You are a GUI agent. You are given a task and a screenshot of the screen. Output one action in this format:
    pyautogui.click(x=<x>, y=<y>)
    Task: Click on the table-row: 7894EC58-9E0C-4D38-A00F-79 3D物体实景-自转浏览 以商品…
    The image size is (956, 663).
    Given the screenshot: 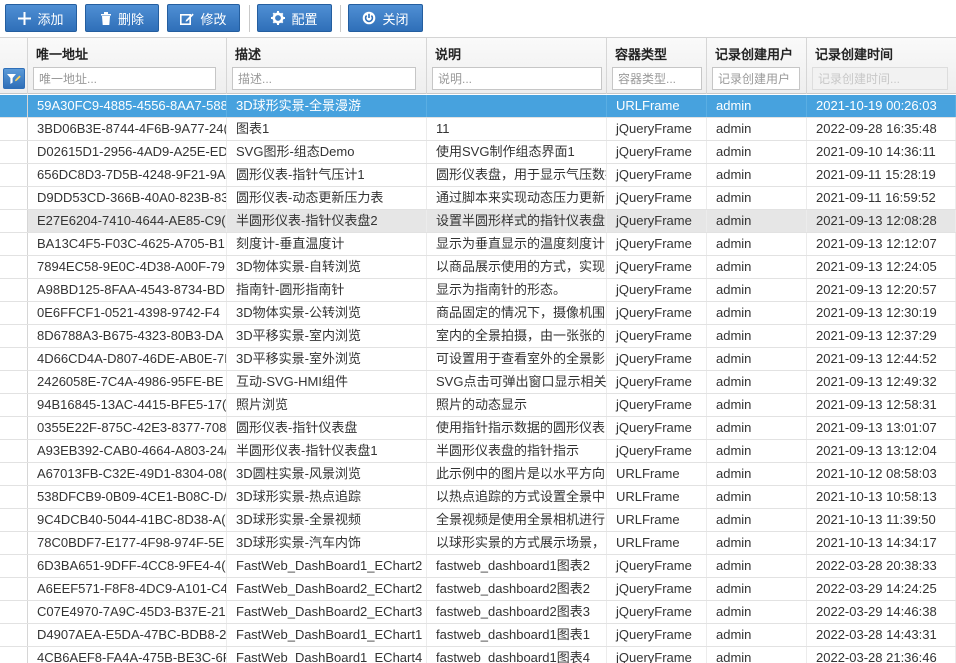 What is the action you would take?
    pyautogui.click(x=478, y=267)
    